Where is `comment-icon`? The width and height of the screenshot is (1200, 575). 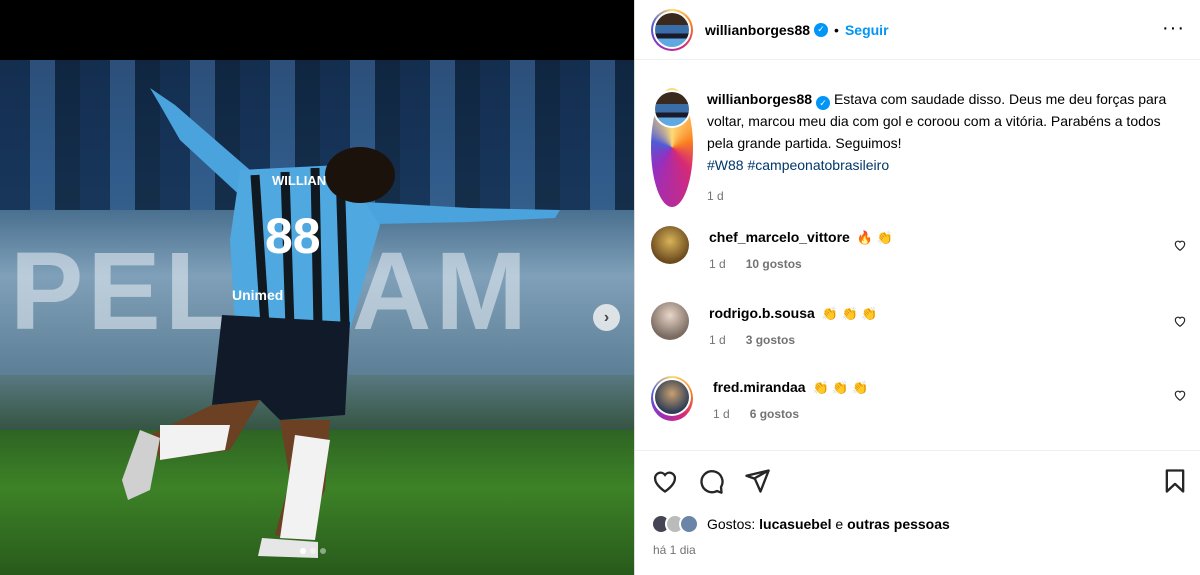
comment-icon is located at coordinates (711, 481).